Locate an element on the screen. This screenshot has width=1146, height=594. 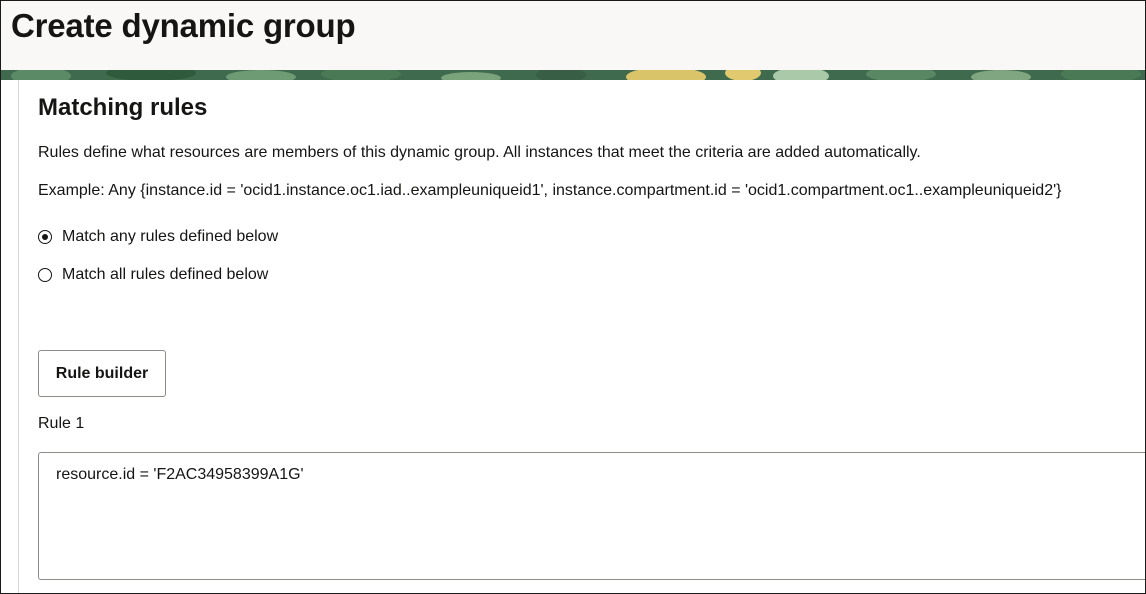
page-title: Create dynamic group is located at coordinates (183, 25).